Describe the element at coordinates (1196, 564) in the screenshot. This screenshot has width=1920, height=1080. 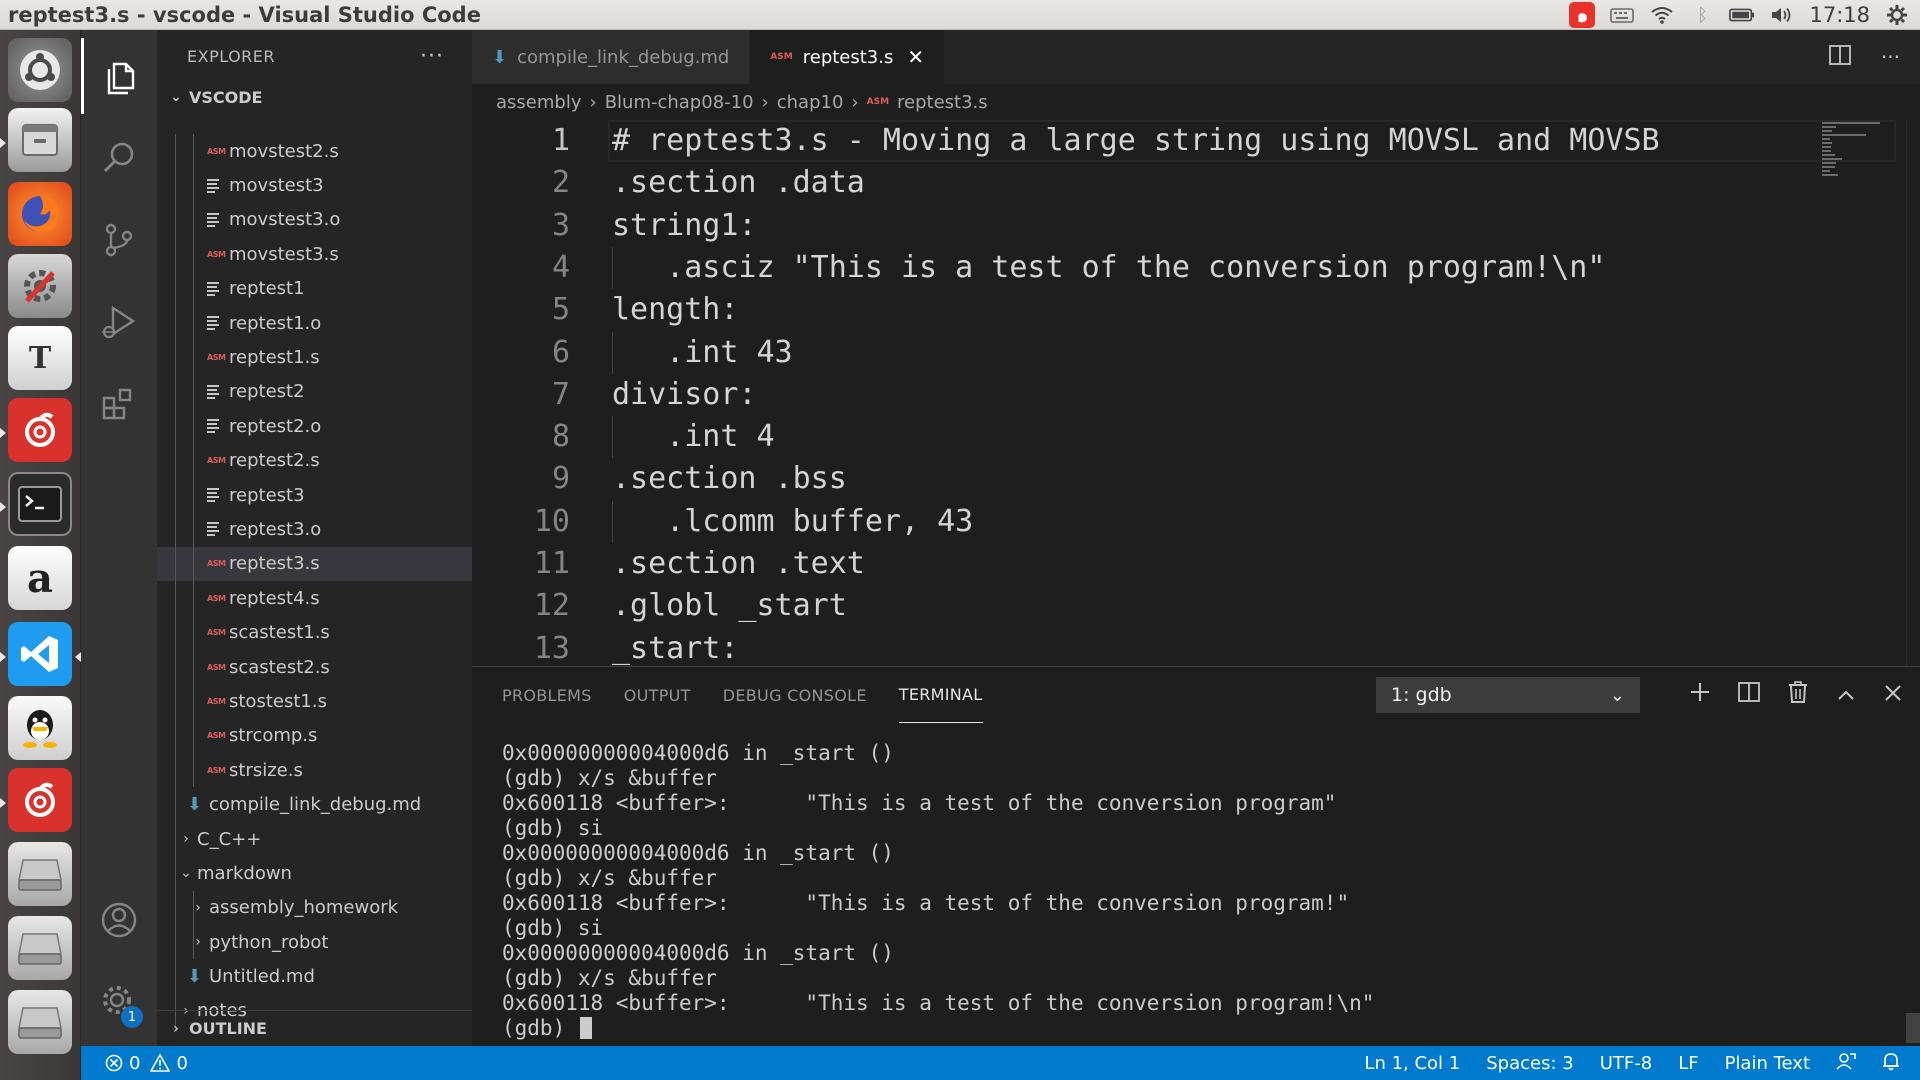
I see `code-line: 11 .section .text` at that location.